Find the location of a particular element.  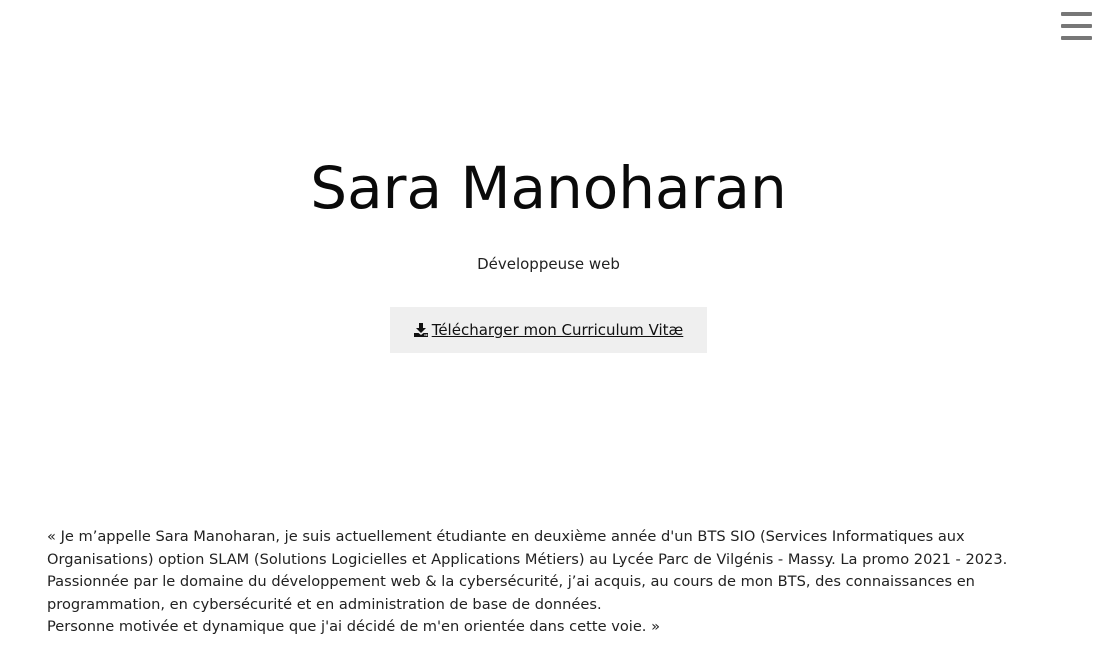

download-icon is located at coordinates (420, 330).